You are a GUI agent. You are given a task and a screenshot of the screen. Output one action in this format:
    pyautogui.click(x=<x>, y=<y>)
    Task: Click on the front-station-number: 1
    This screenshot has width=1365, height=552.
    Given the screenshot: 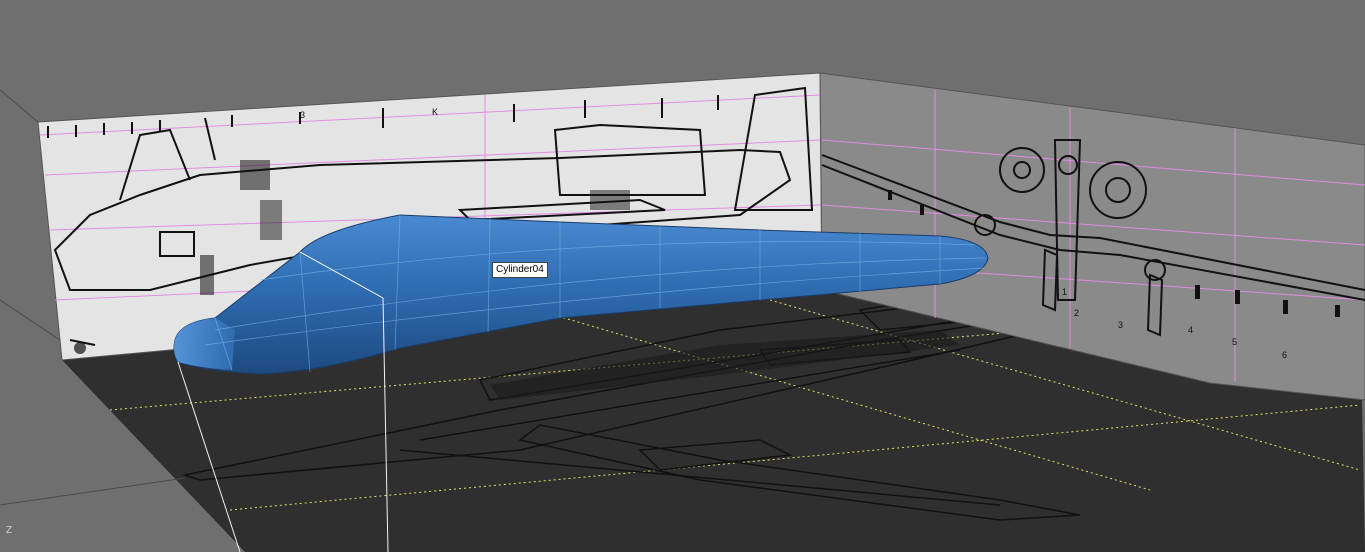 What is the action you would take?
    pyautogui.click(x=1064, y=292)
    